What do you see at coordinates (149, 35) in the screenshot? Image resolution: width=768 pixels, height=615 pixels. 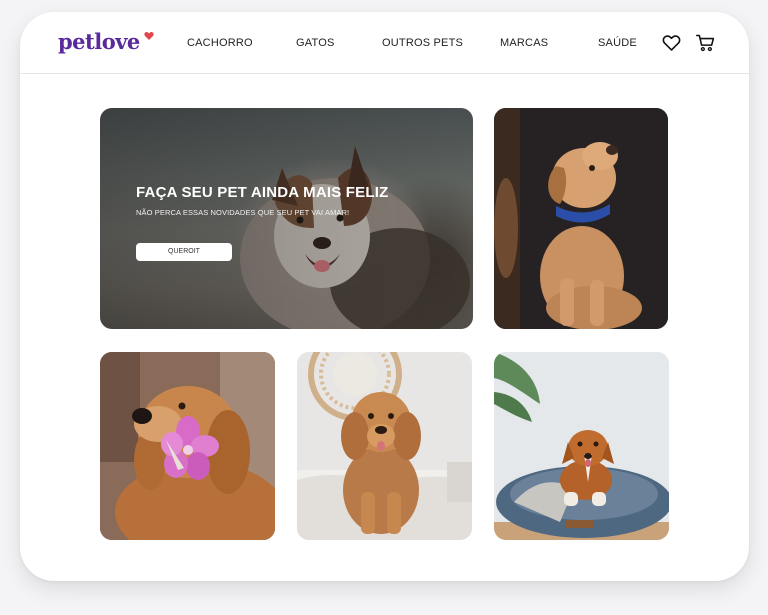 I see `logo-heart-icon` at bounding box center [149, 35].